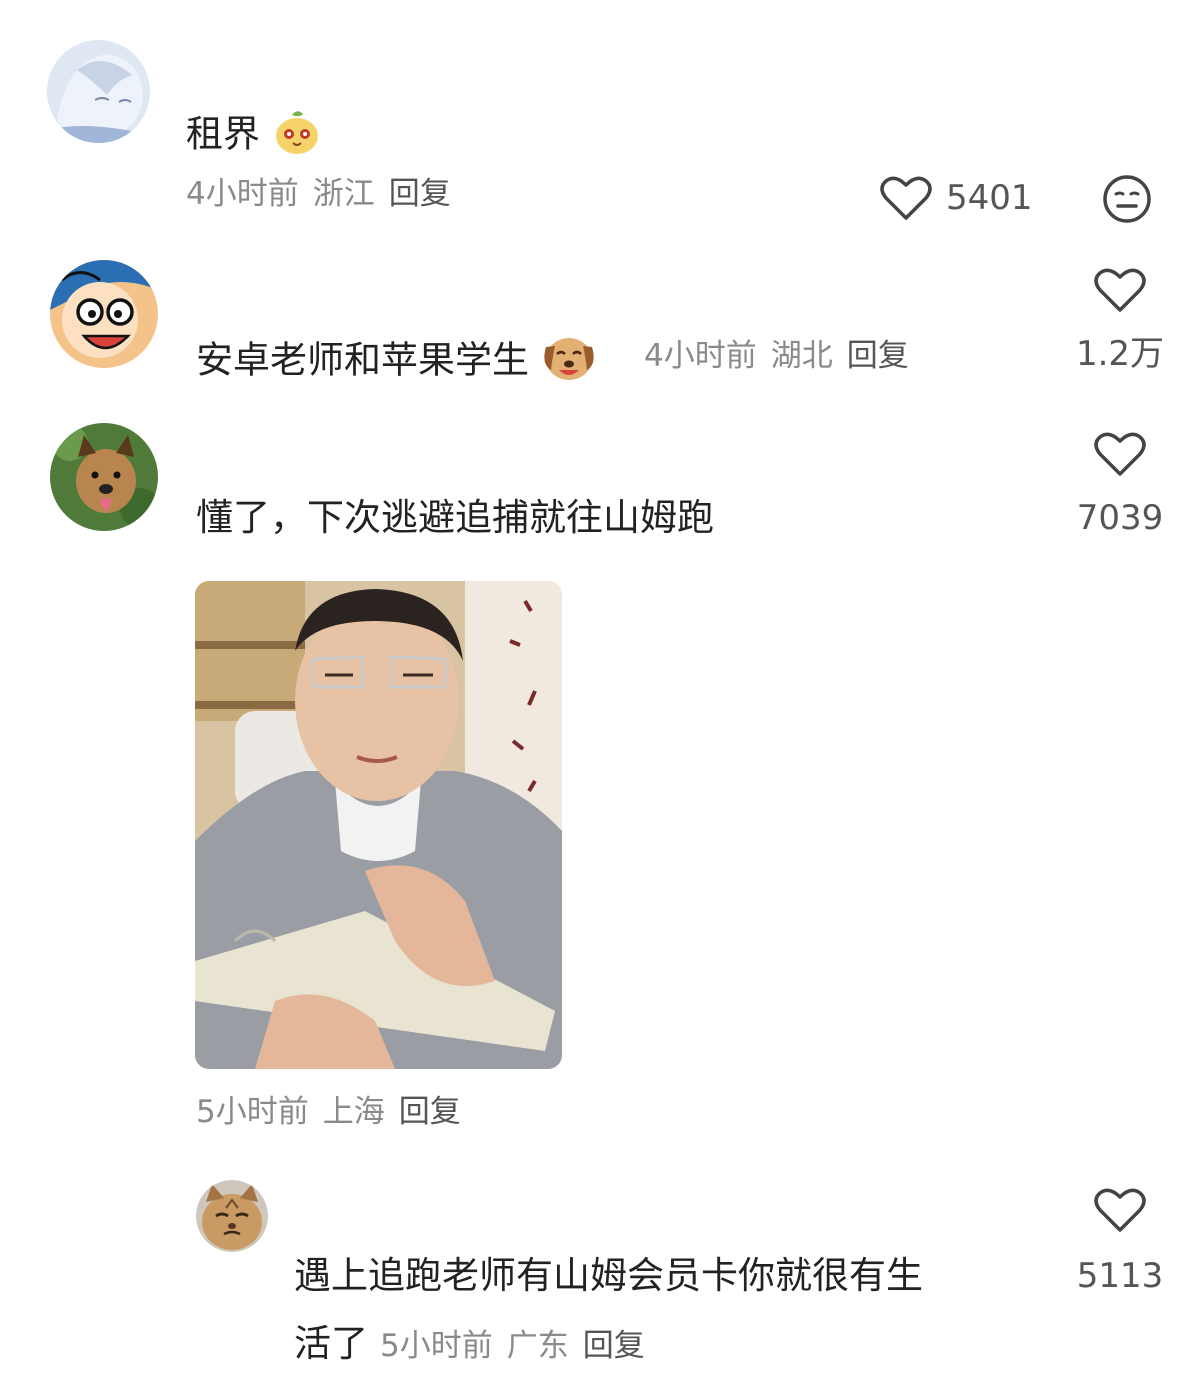  What do you see at coordinates (537, 1346) in the screenshot?
I see `location: 广东` at bounding box center [537, 1346].